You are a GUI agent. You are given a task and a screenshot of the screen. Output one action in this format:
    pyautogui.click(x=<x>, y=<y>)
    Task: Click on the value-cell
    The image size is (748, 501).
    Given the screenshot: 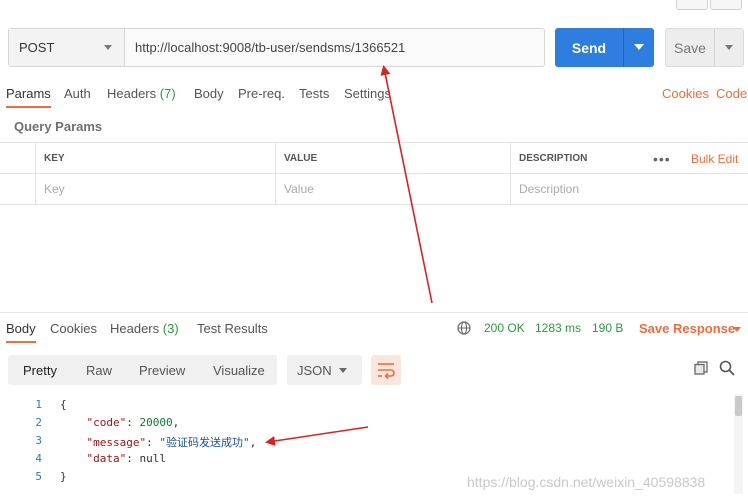 What is the action you would take?
    pyautogui.click(x=392, y=189)
    